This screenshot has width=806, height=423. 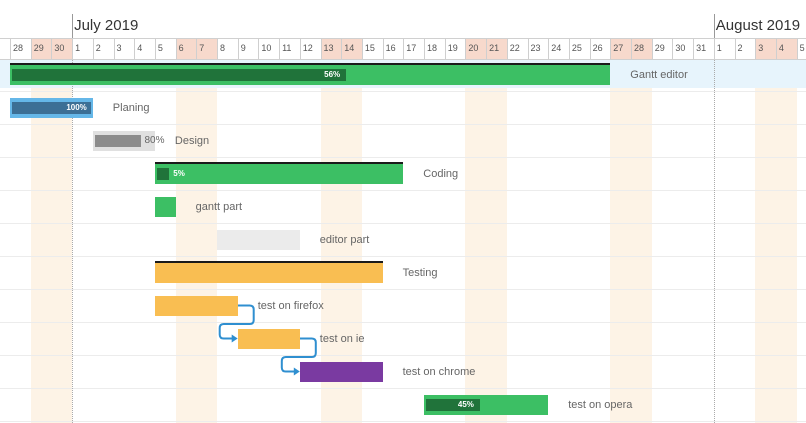 I want to click on task-label: Testing, so click(x=420, y=272).